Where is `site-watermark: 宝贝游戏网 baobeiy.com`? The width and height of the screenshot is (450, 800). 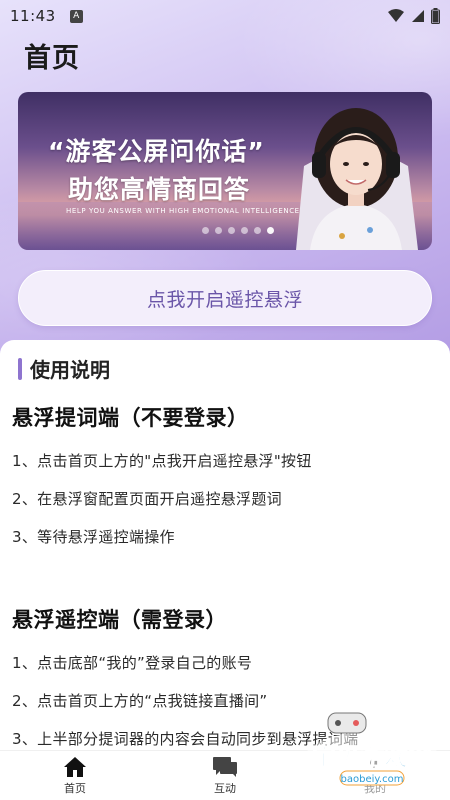 site-watermark: 宝贝游戏网 baobeiy.com is located at coordinates (375, 752).